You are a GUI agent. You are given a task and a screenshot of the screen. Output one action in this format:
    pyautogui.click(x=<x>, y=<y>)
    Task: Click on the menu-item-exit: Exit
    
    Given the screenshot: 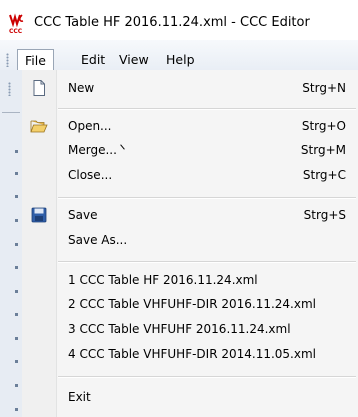 What is the action you would take?
    pyautogui.click(x=190, y=397)
    